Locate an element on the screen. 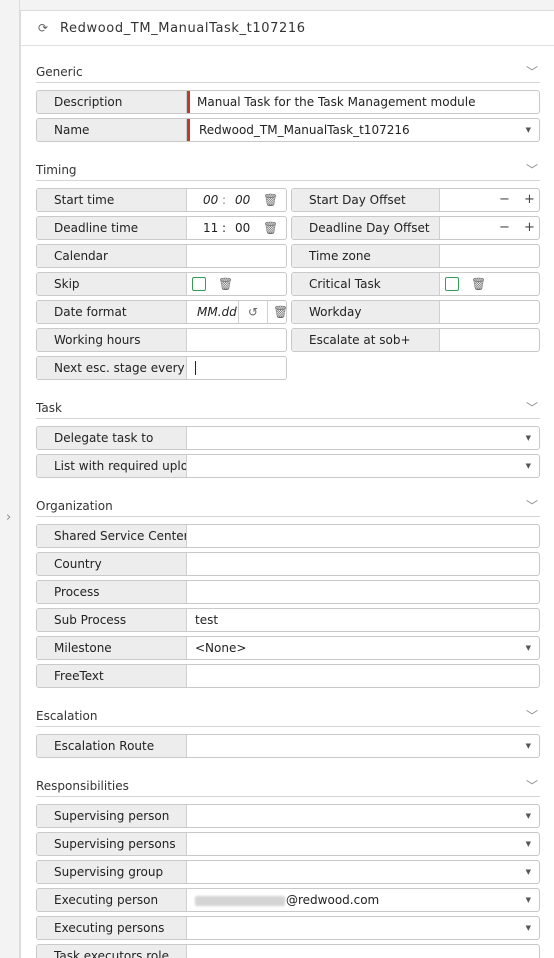 The image size is (554, 958). start-time-field: ↑ Start time 00 : 00 🗑 is located at coordinates (161, 200).